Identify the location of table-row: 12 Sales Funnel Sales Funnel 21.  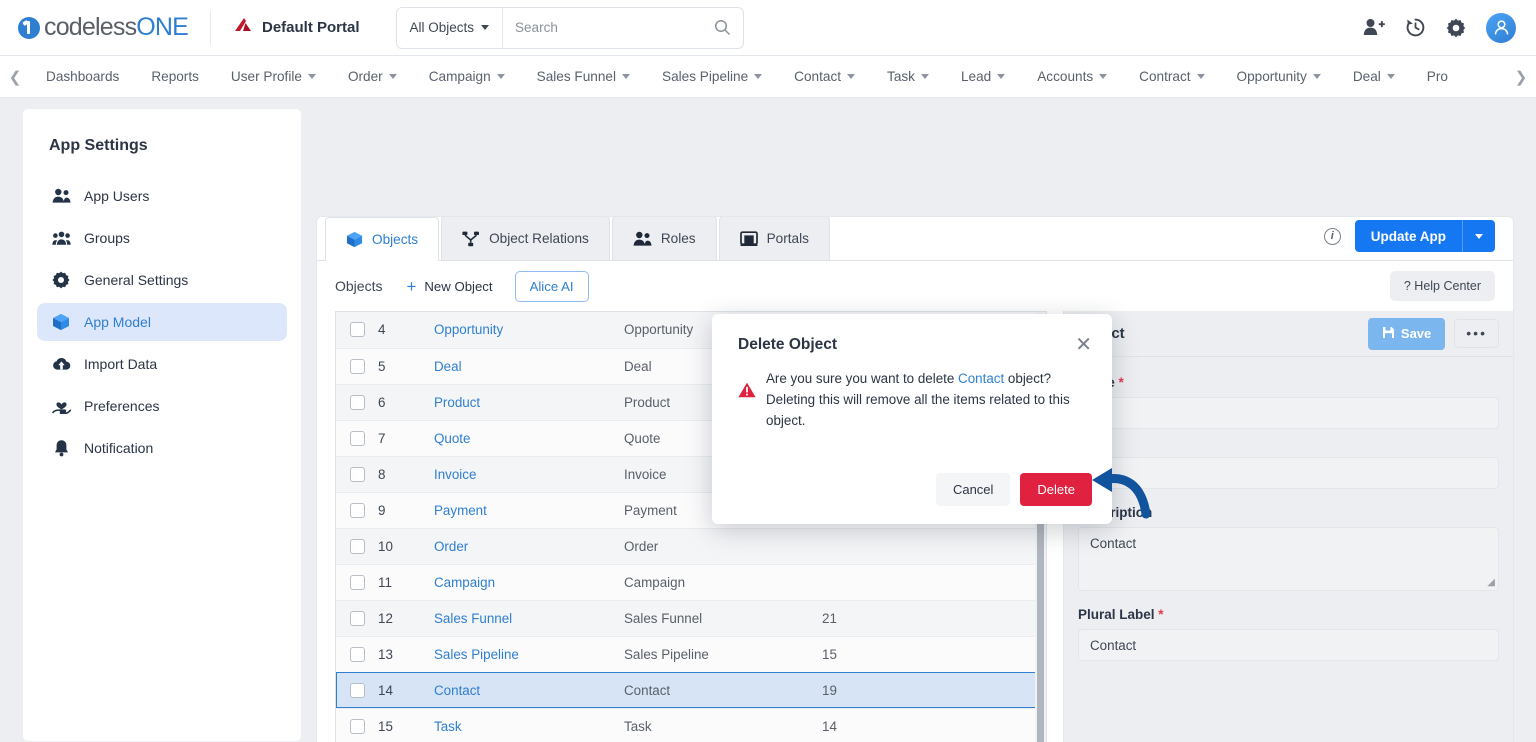
(691, 618).